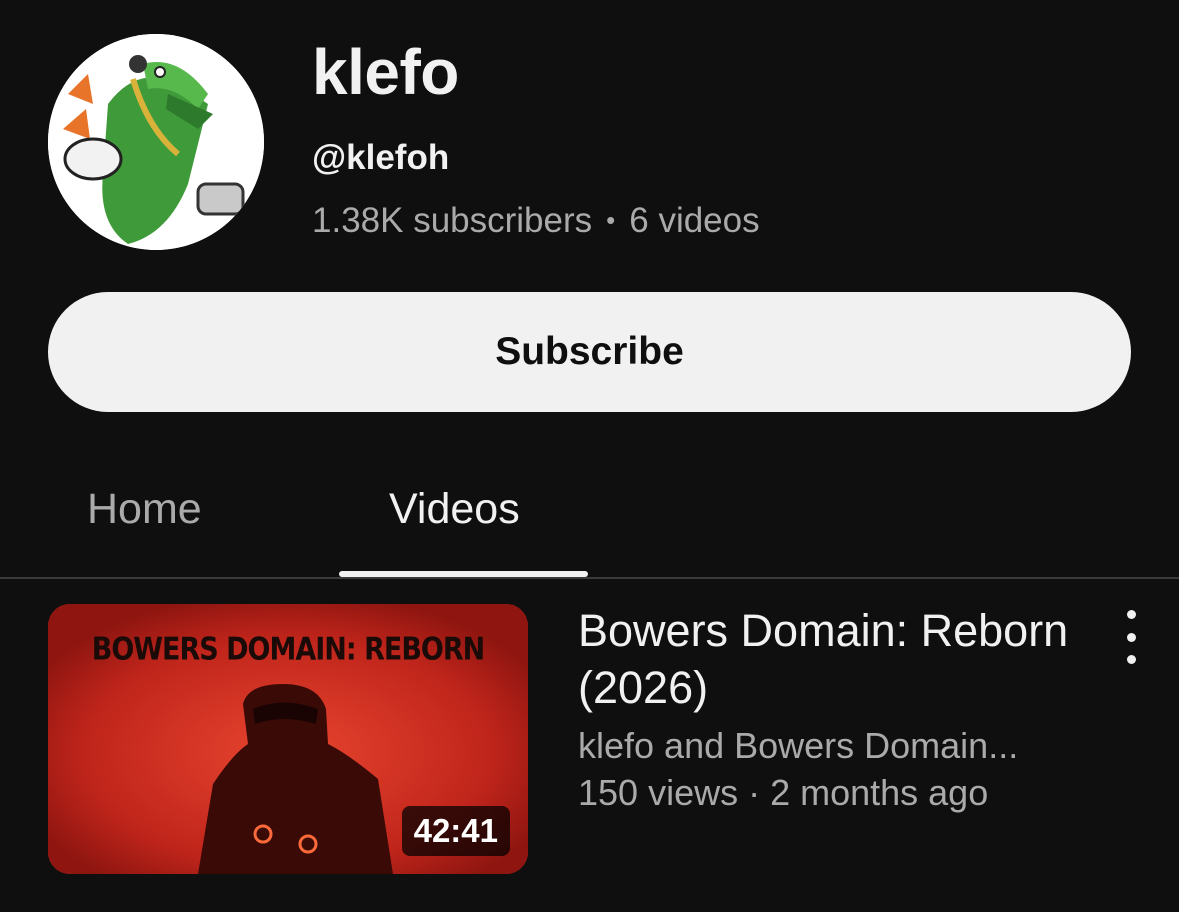 The image size is (1179, 912). What do you see at coordinates (288, 649) in the screenshot?
I see `thumbnail-title-text: BOWERS DOMAIN: REBORN` at bounding box center [288, 649].